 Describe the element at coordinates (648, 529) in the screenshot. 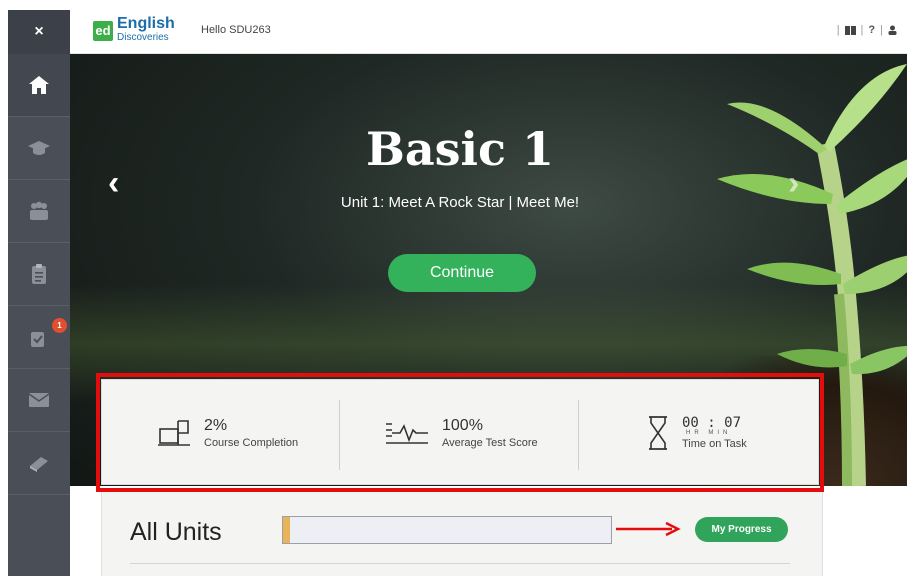

I see `red-arrow-annotation` at that location.